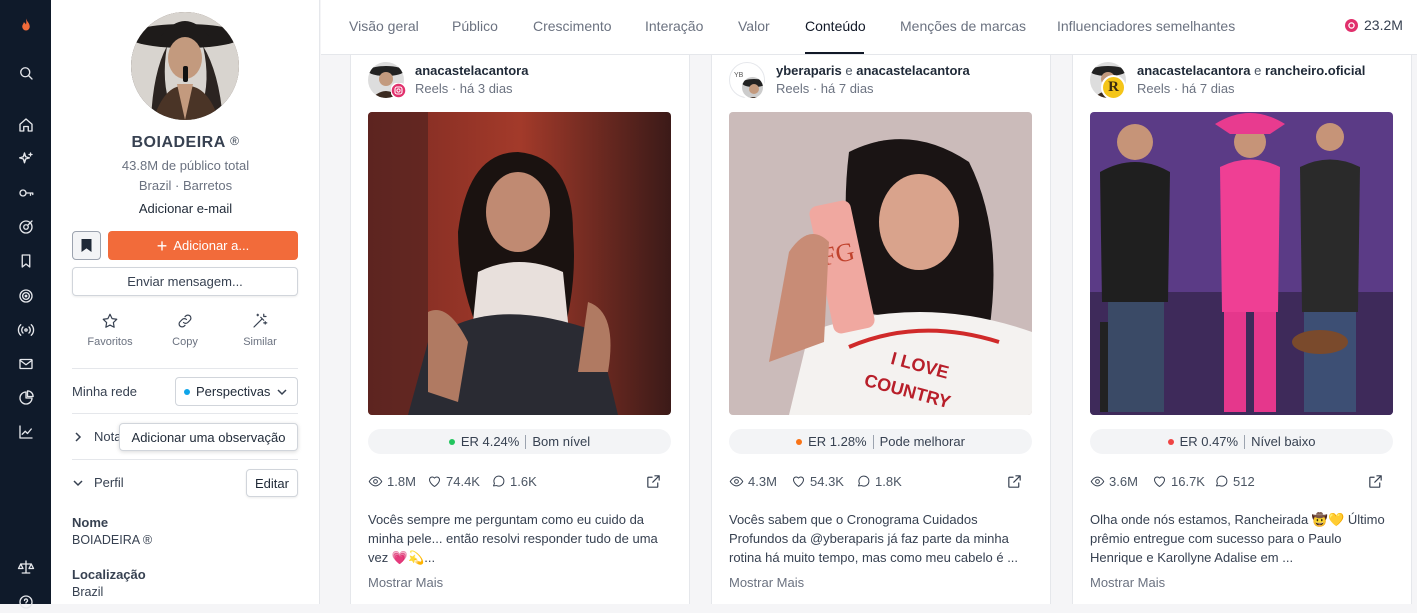  What do you see at coordinates (1146, 26) in the screenshot?
I see `tab-influenciadores-semelhantes: Influenciadores semelhantes` at bounding box center [1146, 26].